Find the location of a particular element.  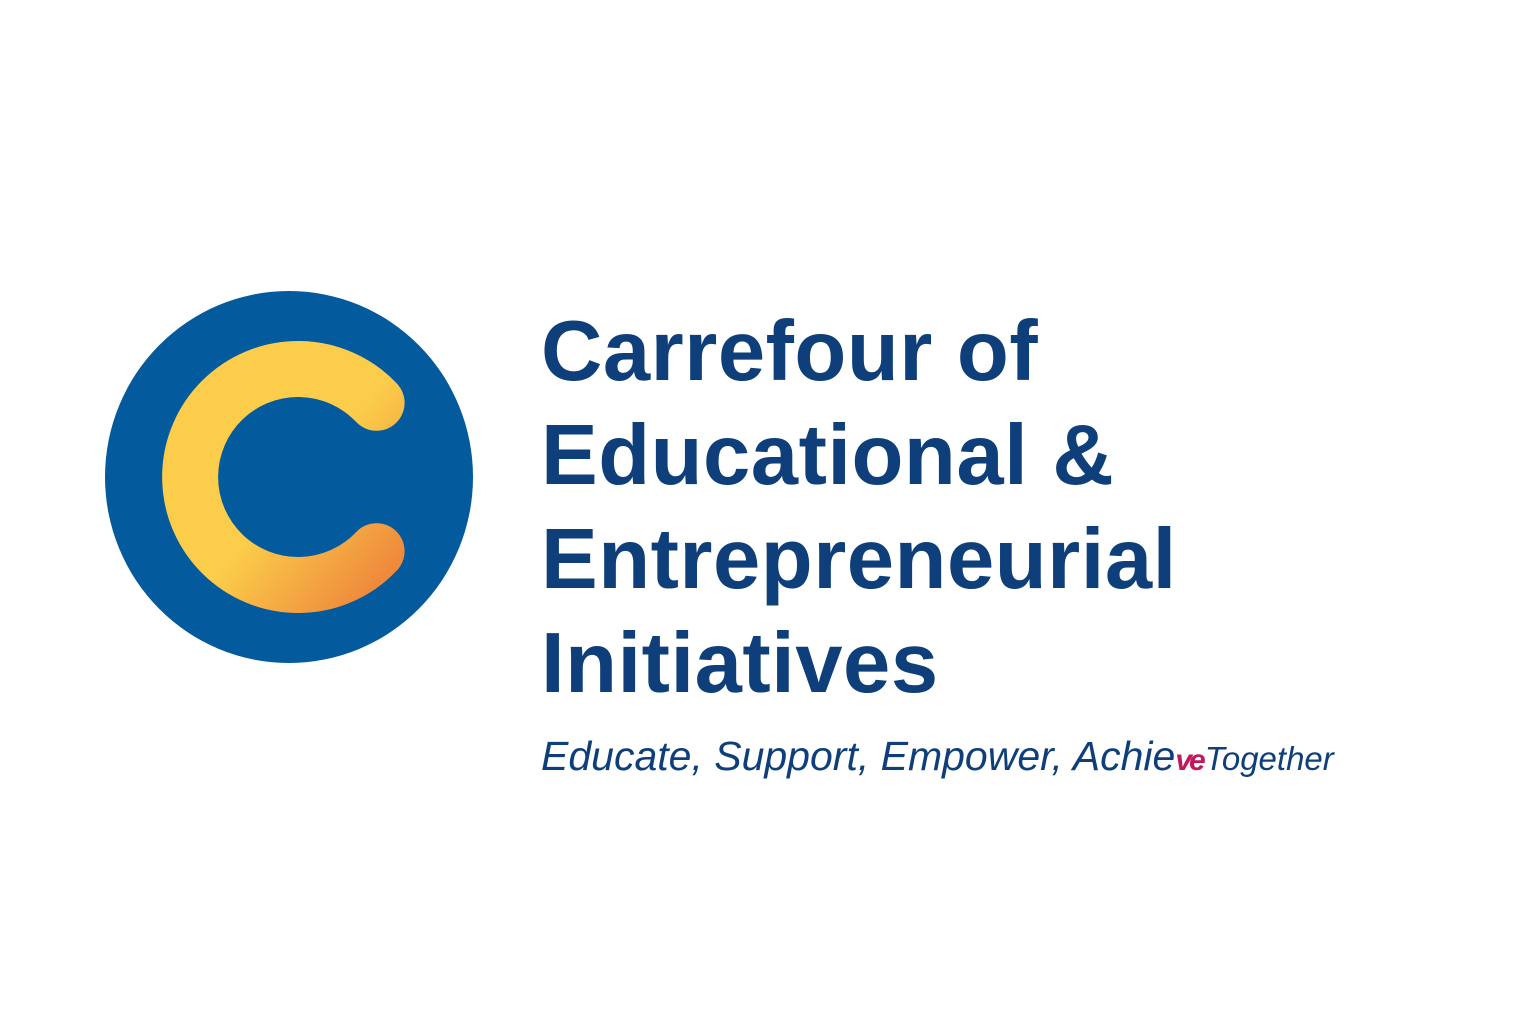

logo-mark is located at coordinates (289, 477).